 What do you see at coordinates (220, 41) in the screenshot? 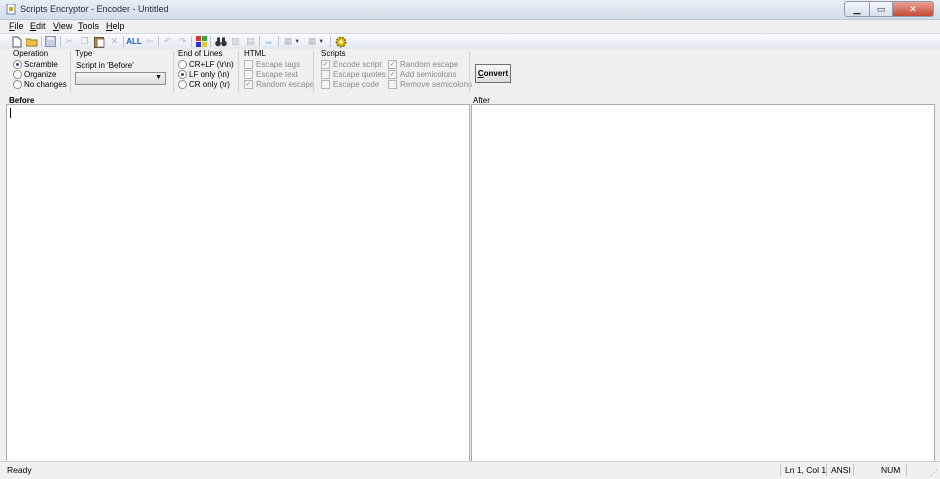
I see `find-button` at bounding box center [220, 41].